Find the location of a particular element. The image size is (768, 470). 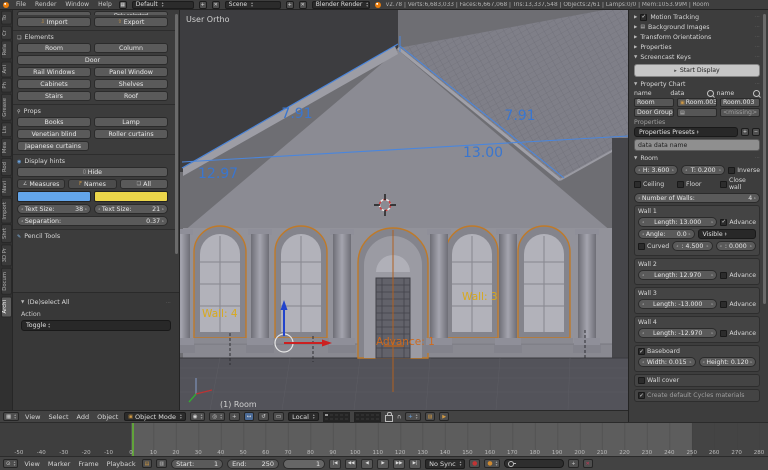

wall-cover-checkbox is located at coordinates (641, 380).